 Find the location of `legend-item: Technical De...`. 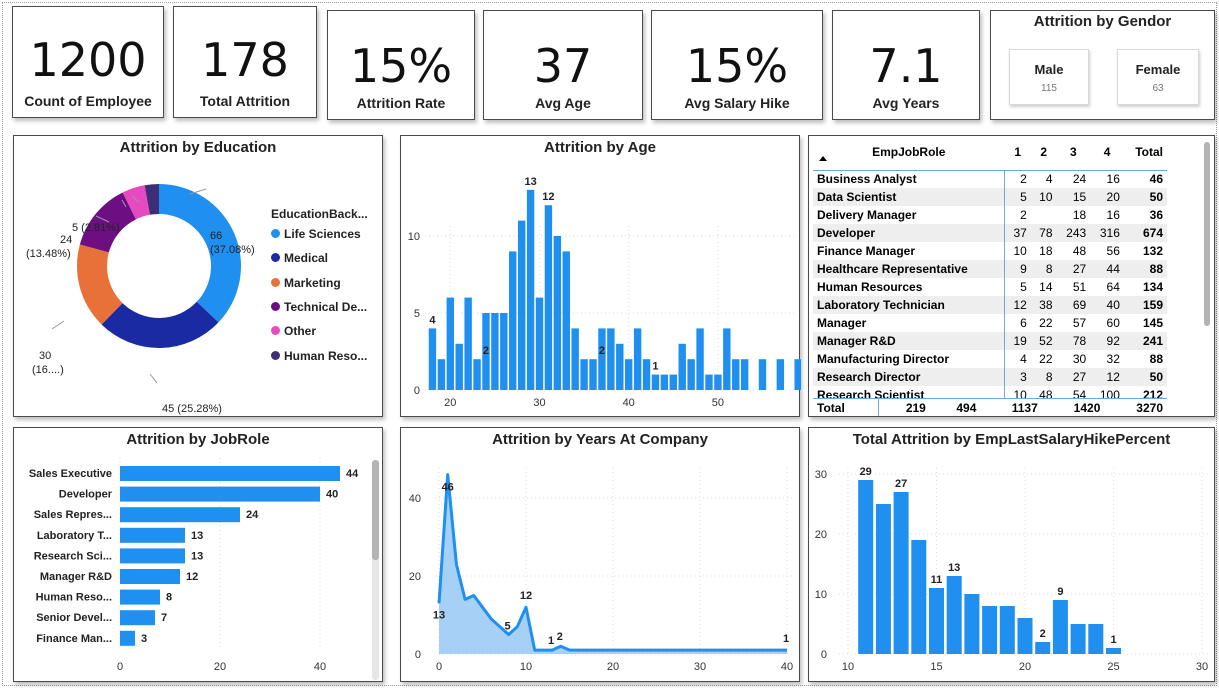

legend-item: Technical De... is located at coordinates (319, 307).